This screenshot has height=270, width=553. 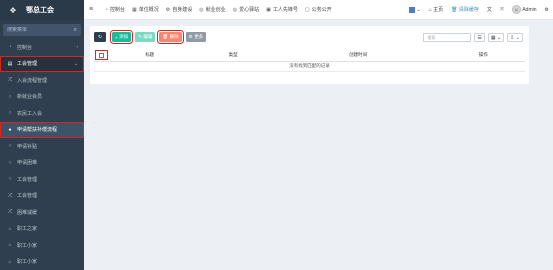 What do you see at coordinates (10, 63) in the screenshot?
I see `list-icon: ▤` at bounding box center [10, 63].